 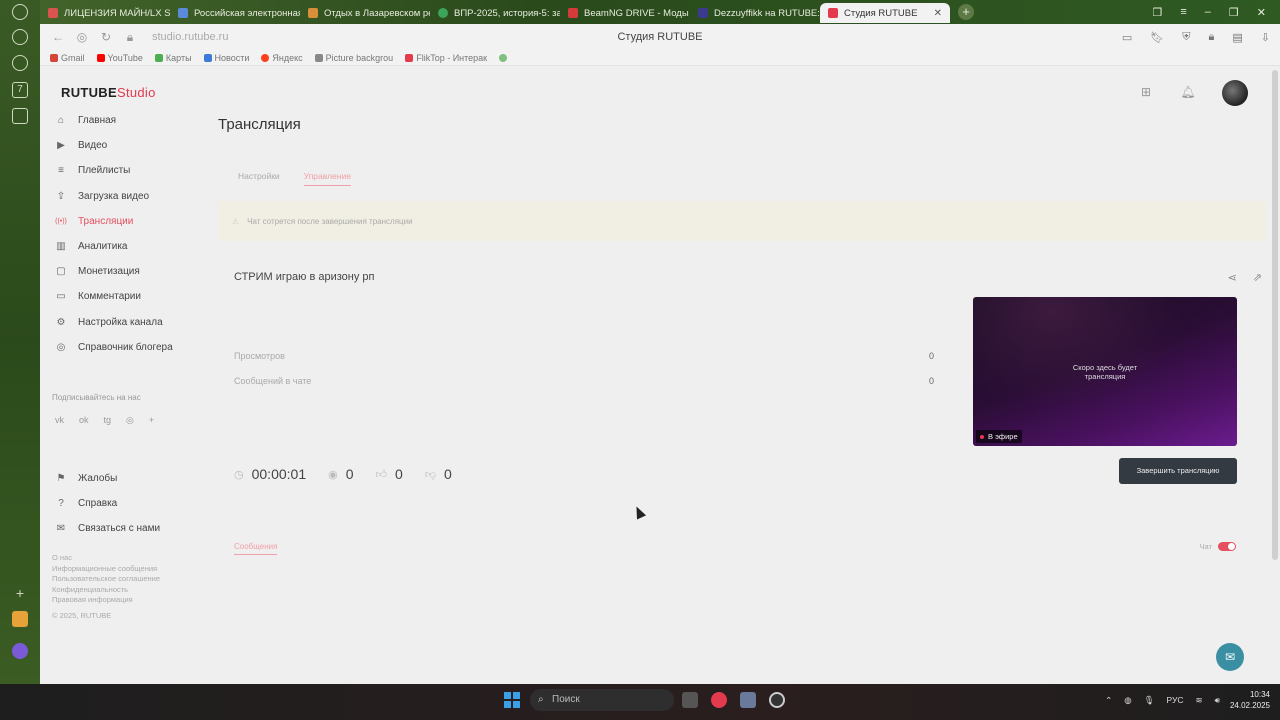 What do you see at coordinates (938, 13) in the screenshot?
I see `close-tab-icon: ✕` at bounding box center [938, 13].